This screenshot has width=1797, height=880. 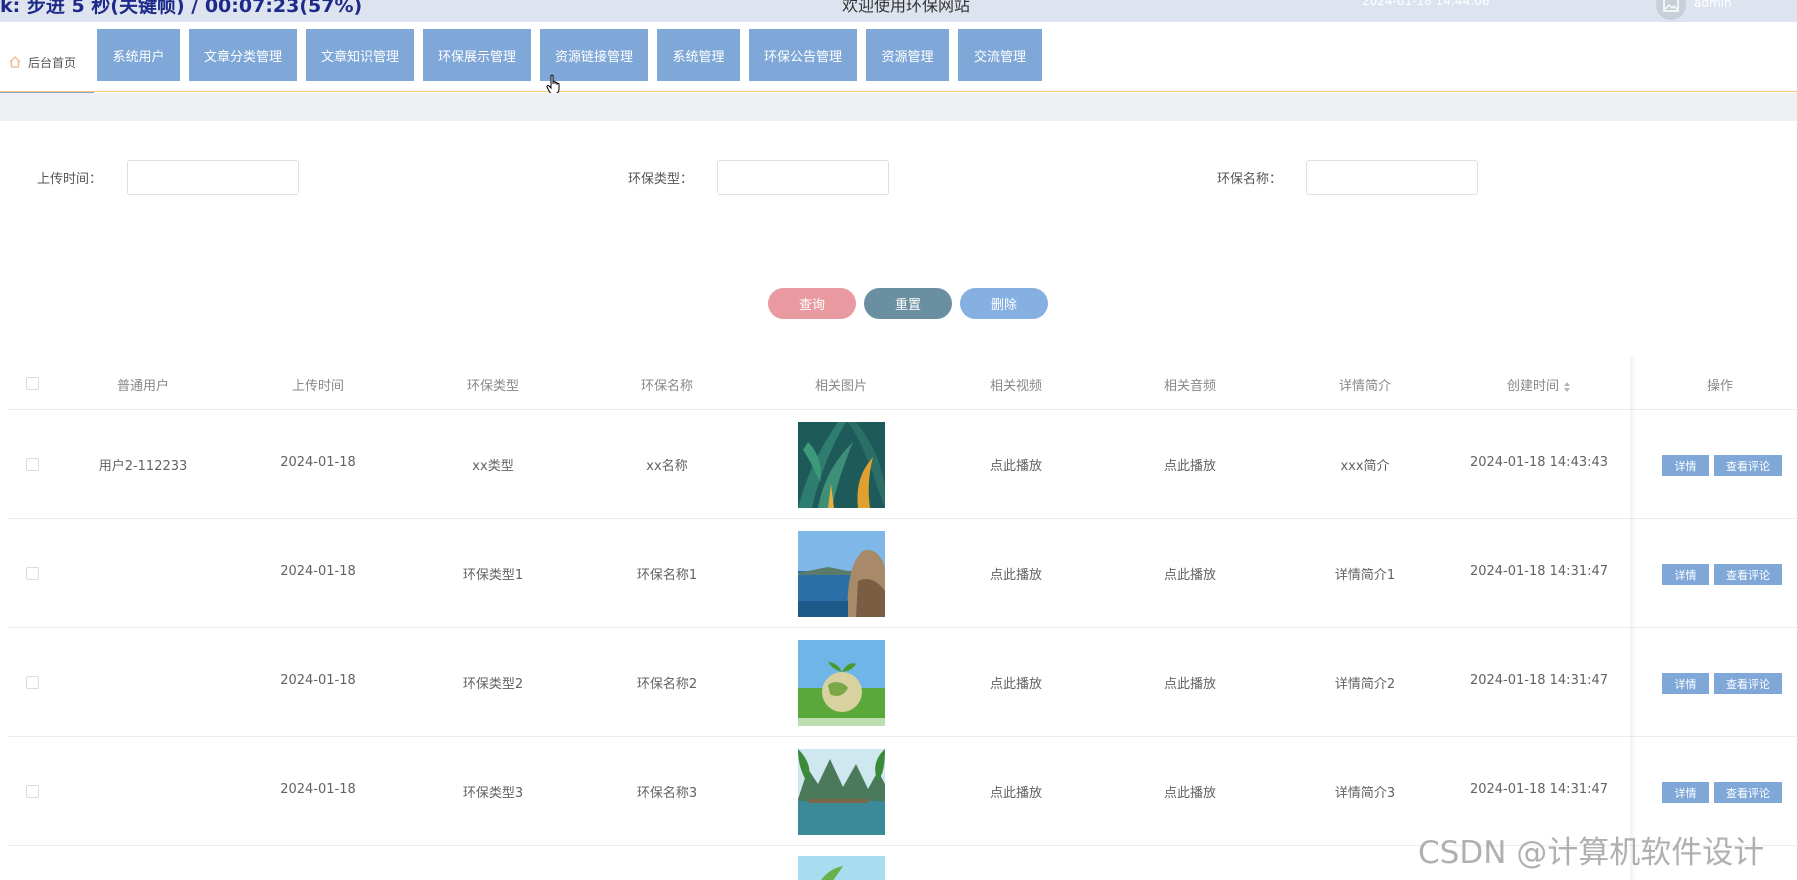 What do you see at coordinates (803, 177) in the screenshot?
I see `env-type-input` at bounding box center [803, 177].